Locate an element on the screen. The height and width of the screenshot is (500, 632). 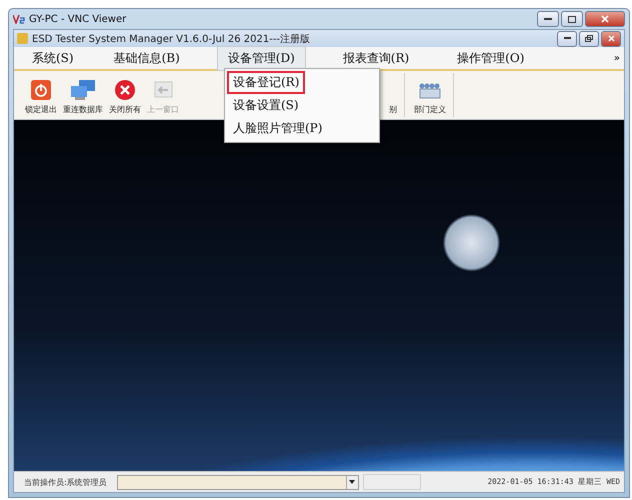
computers-icon is located at coordinates (83, 90).